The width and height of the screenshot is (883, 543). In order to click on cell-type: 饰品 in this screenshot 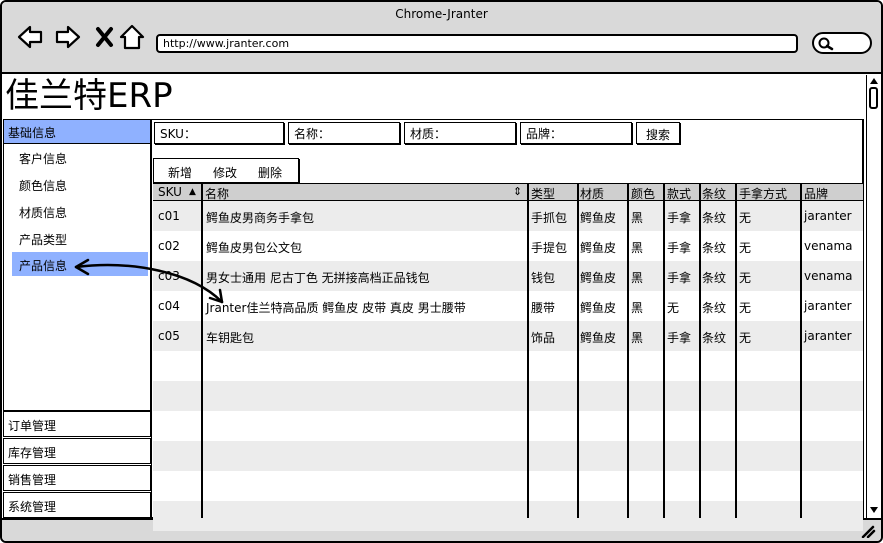, I will do `click(543, 338)`.